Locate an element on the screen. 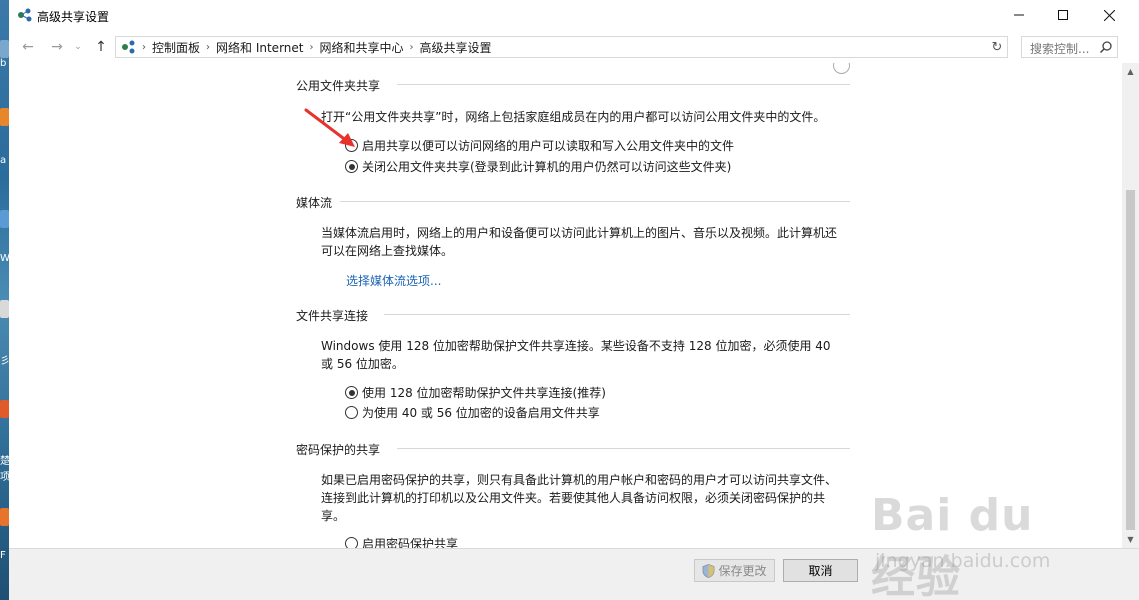 This screenshot has width=1139, height=600. close-icon is located at coordinates (1109, 15).